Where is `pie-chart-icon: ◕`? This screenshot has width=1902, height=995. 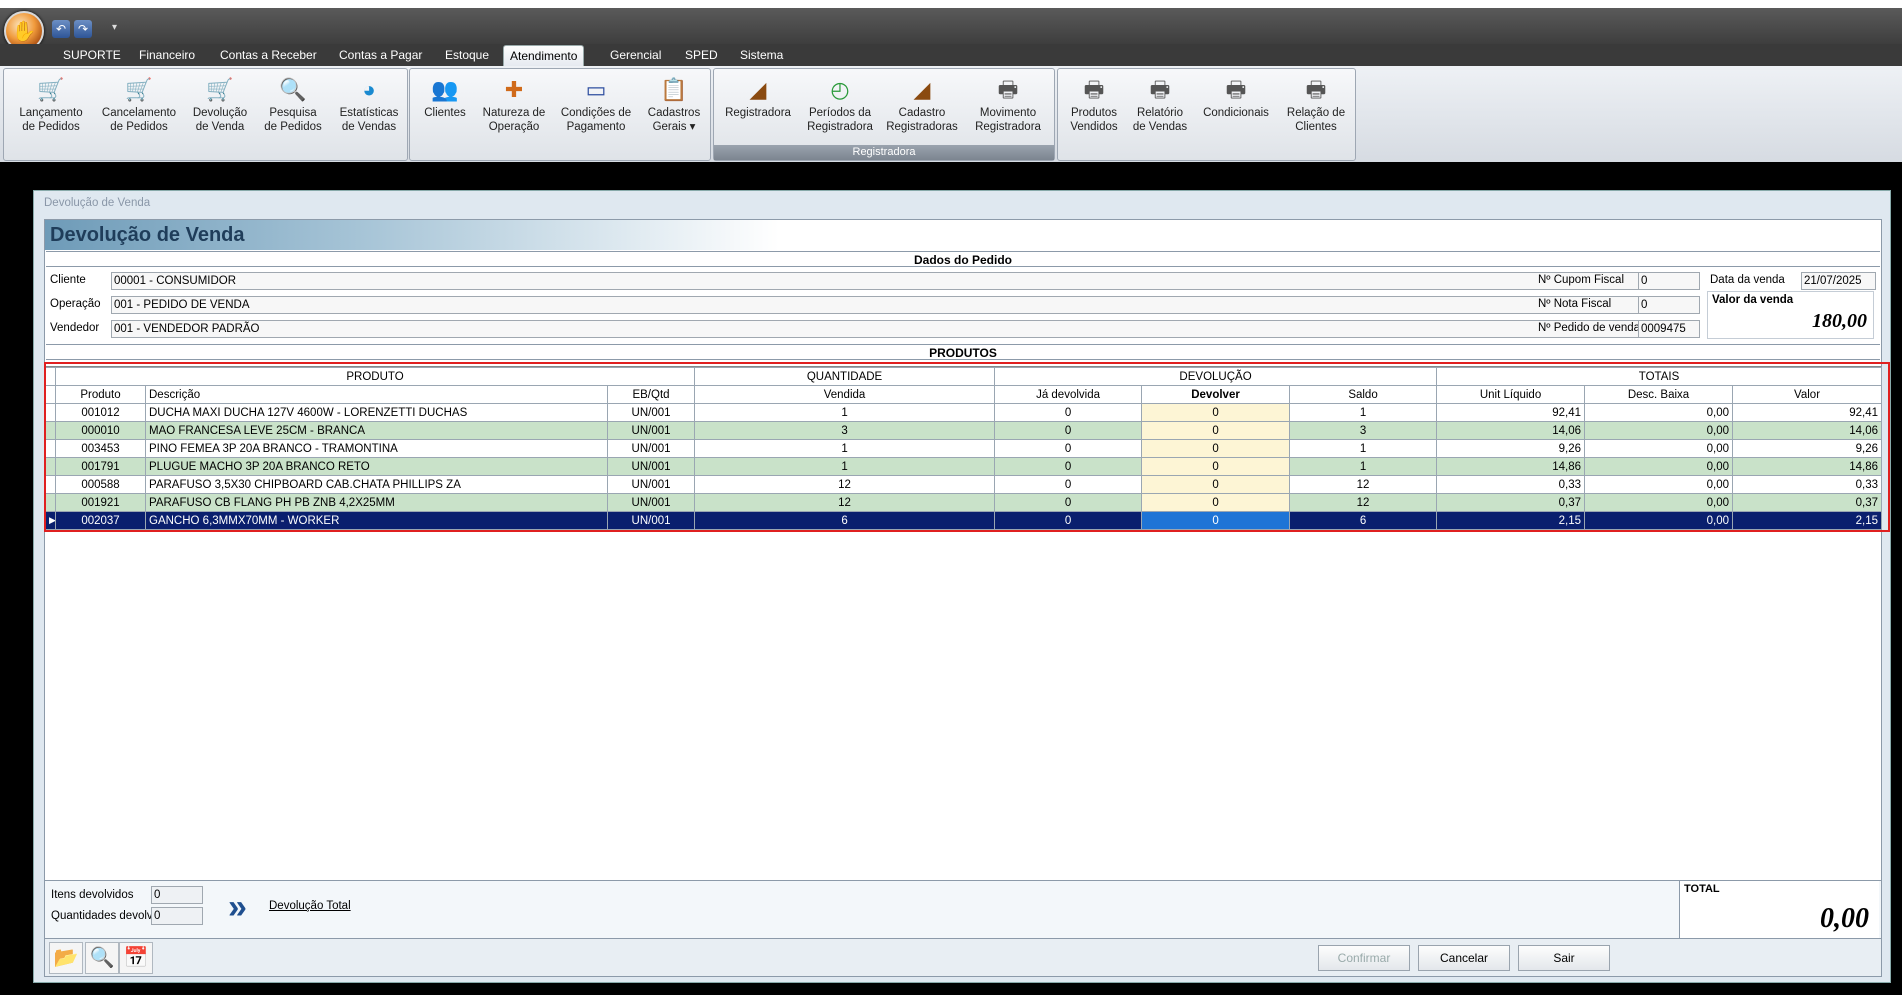 pie-chart-icon: ◕ is located at coordinates (369, 89).